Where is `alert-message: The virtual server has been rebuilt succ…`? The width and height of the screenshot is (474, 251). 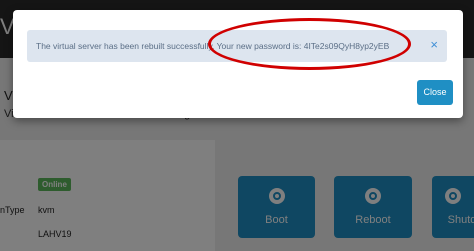
alert-message: The virtual server has been rebuilt succ… is located at coordinates (213, 46).